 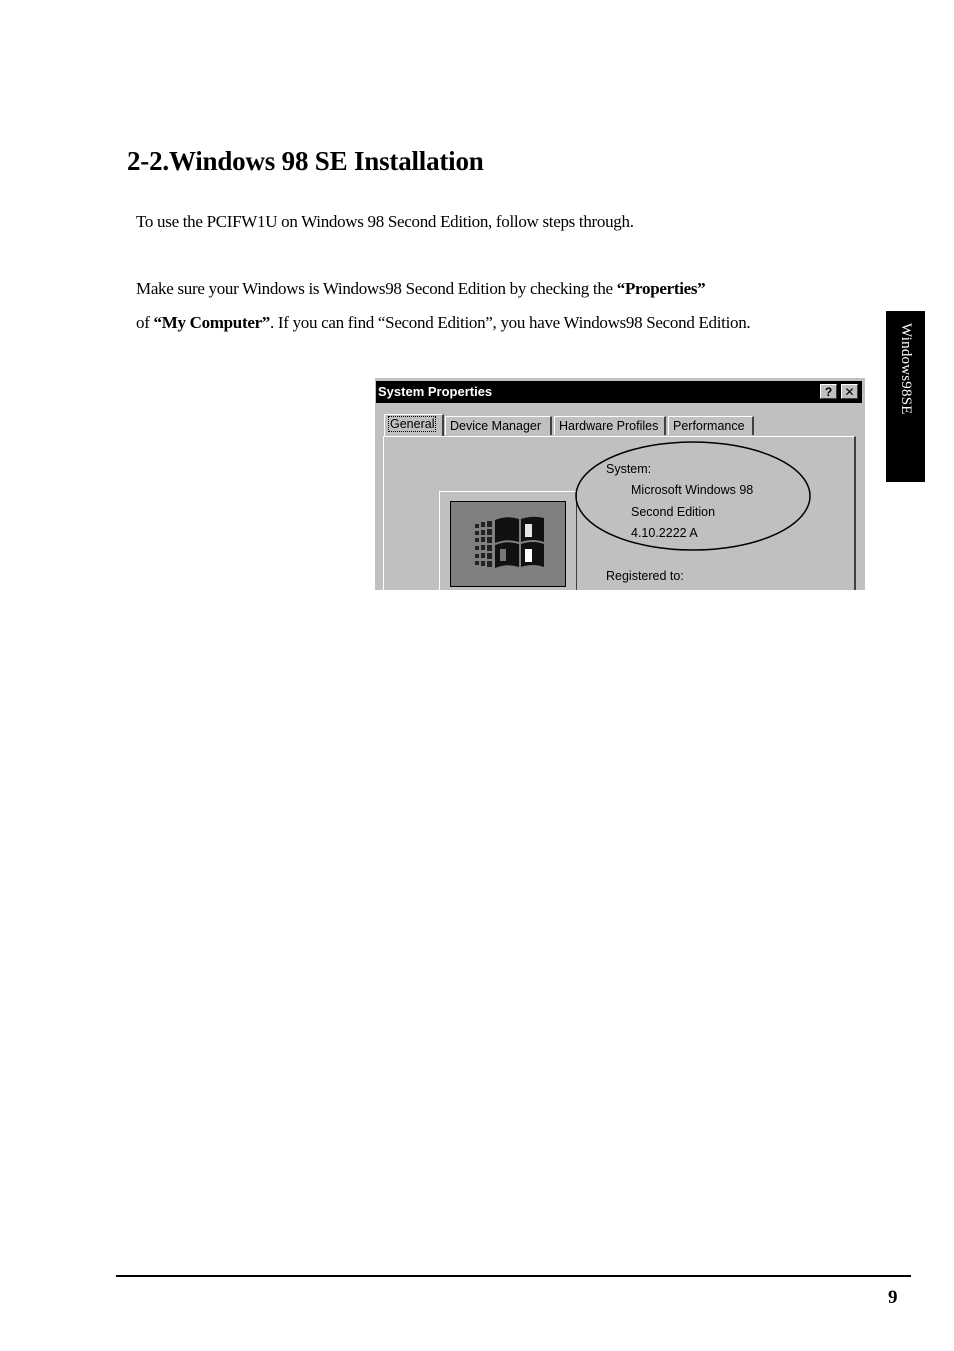 I want to click on footer-rule, so click(x=513, y=1276).